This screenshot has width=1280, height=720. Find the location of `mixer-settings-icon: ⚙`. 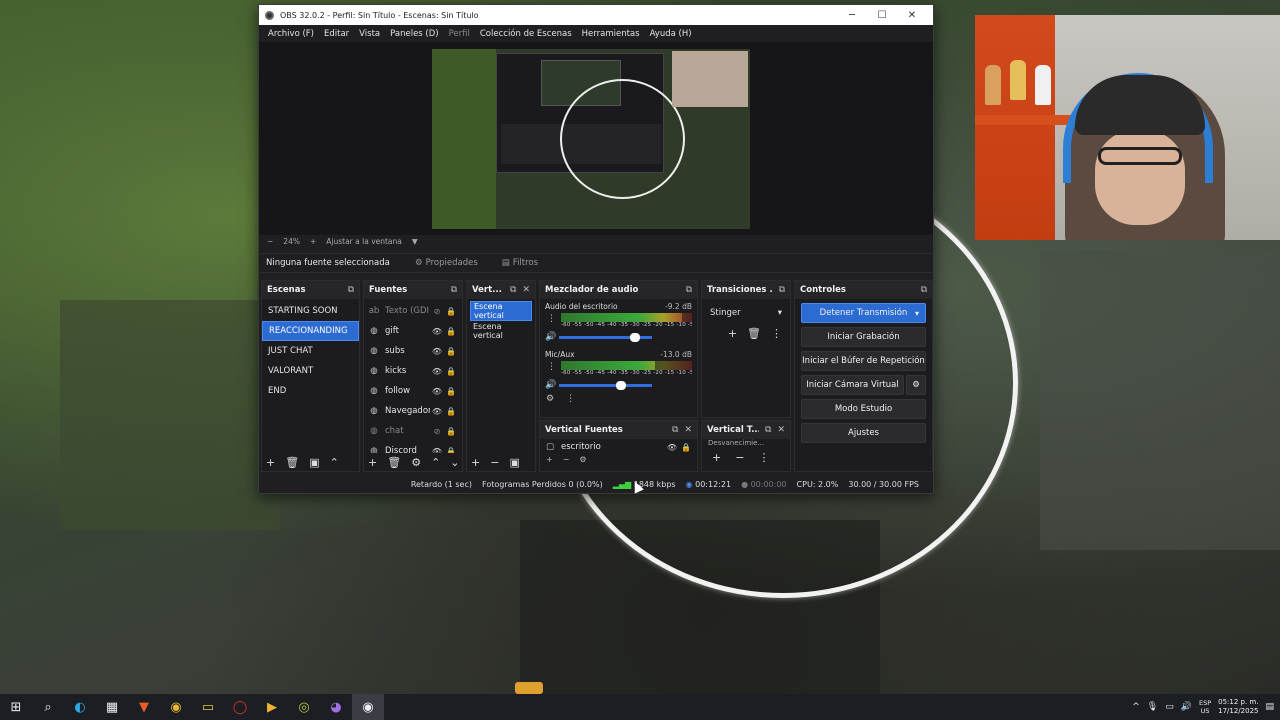

mixer-settings-icon: ⚙ is located at coordinates (550, 399).